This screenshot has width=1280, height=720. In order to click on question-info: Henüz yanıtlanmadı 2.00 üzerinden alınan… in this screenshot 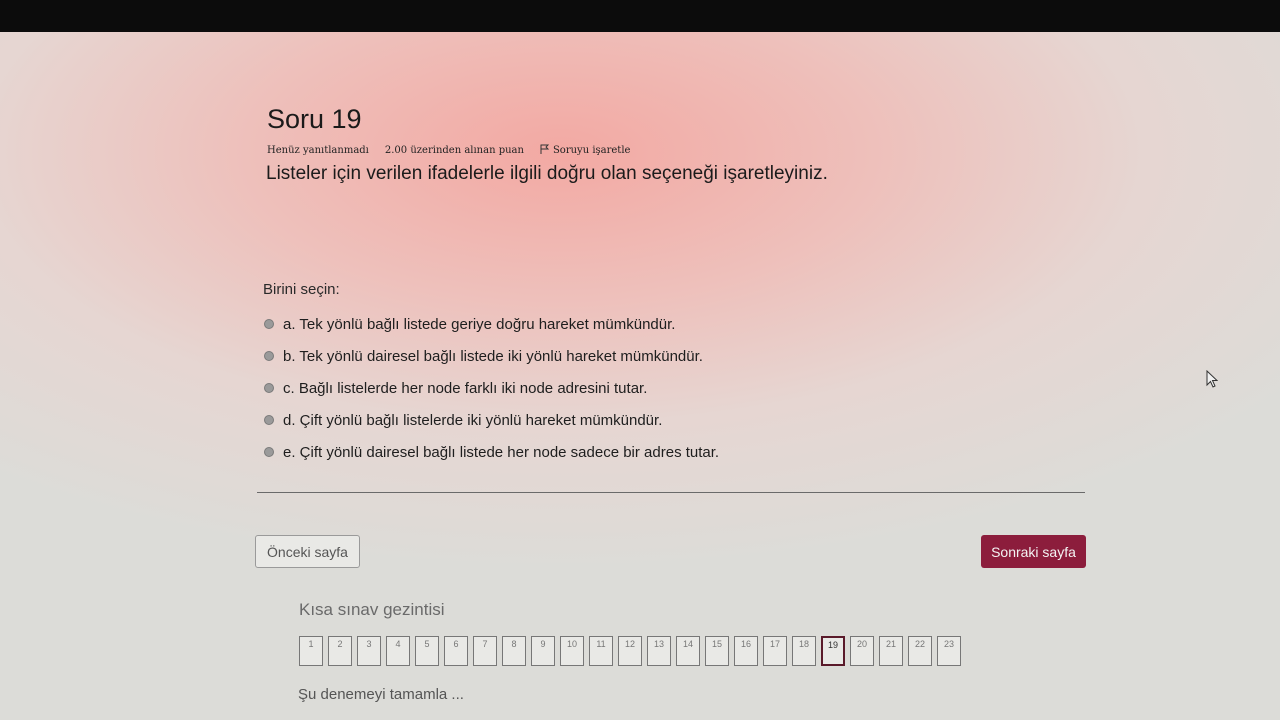, I will do `click(448, 150)`.